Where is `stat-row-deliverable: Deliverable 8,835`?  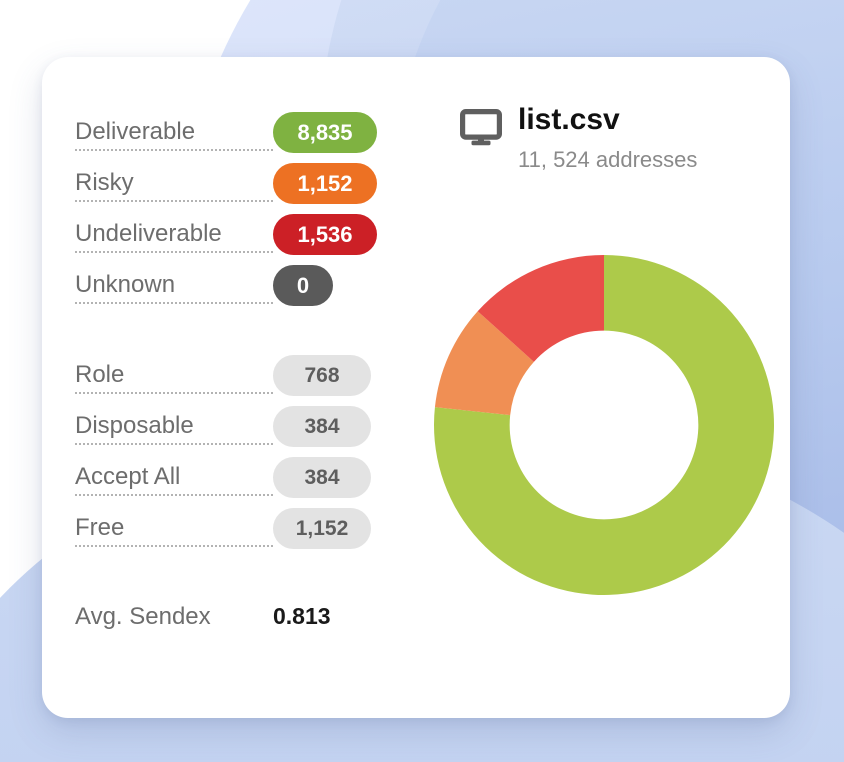
stat-row-deliverable: Deliverable 8,835 is located at coordinates (247, 132).